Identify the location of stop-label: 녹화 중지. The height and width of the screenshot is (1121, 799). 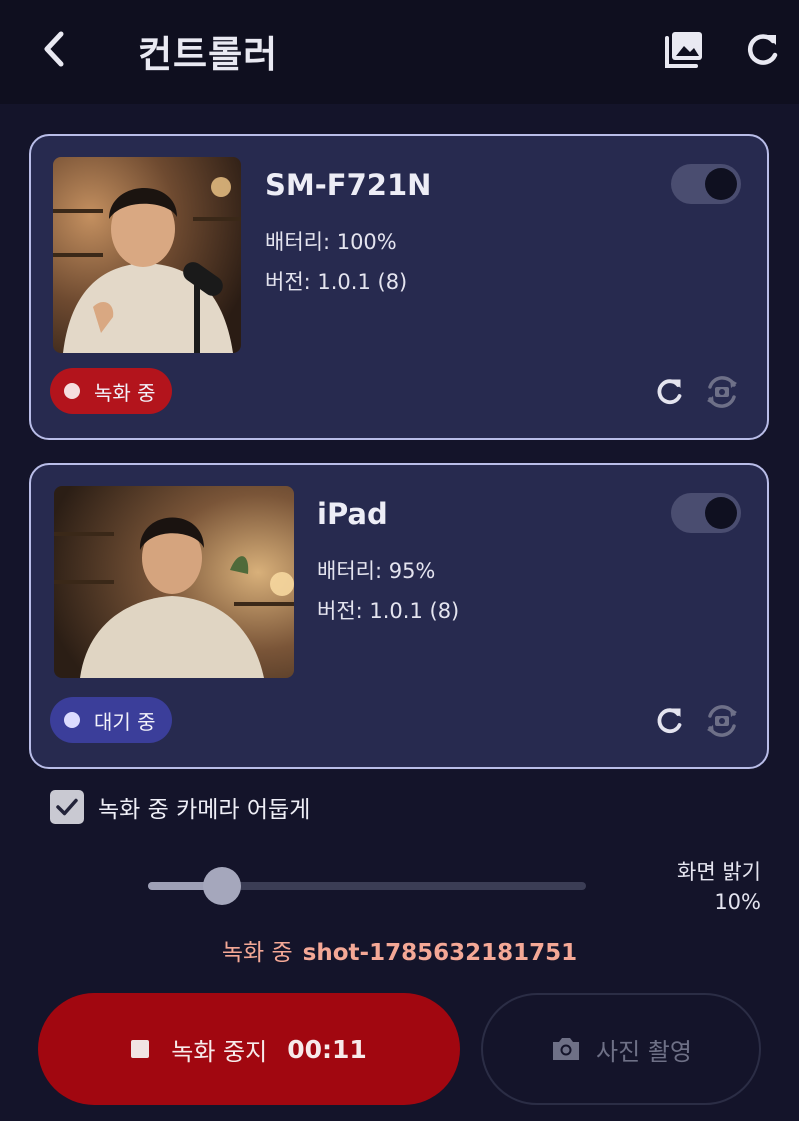
(219, 1051).